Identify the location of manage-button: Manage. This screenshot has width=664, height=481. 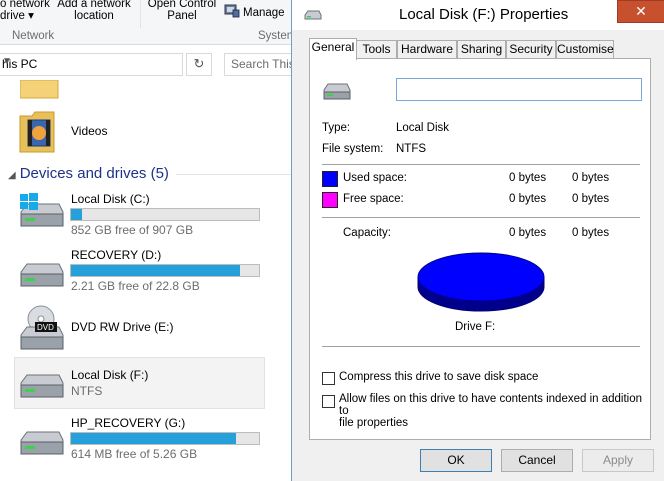
(264, 13).